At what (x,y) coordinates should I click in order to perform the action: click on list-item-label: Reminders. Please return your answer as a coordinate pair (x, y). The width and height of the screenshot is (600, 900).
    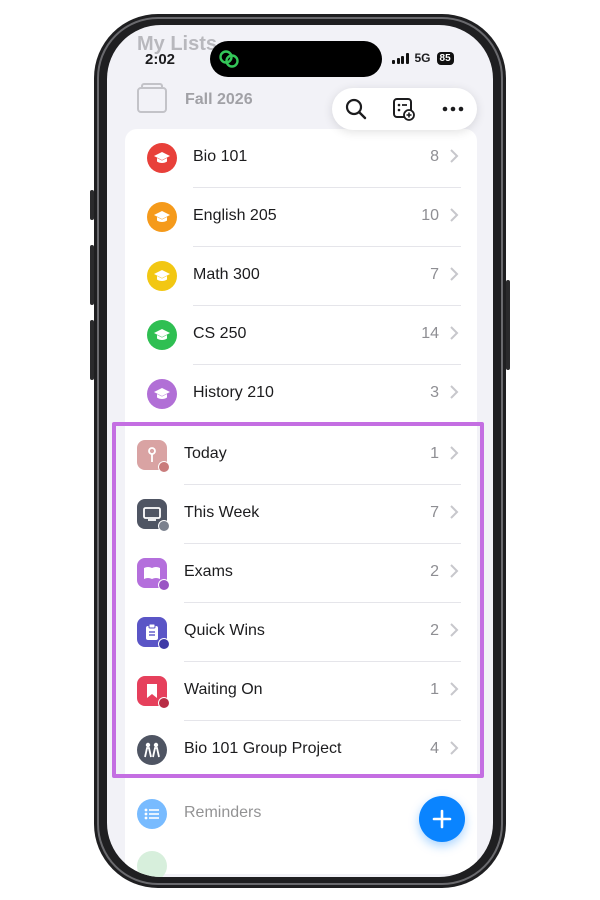
    Looking at the image, I should click on (223, 812).